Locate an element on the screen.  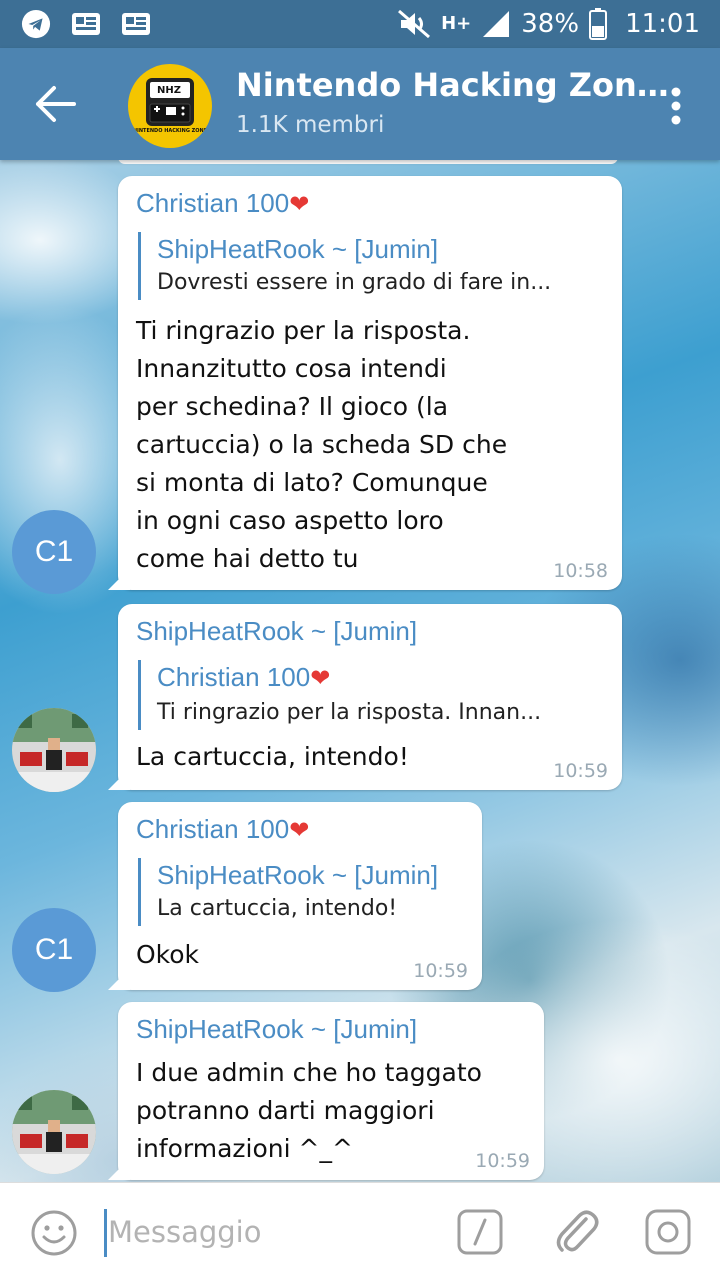
message-composer is located at coordinates (360, 1231).